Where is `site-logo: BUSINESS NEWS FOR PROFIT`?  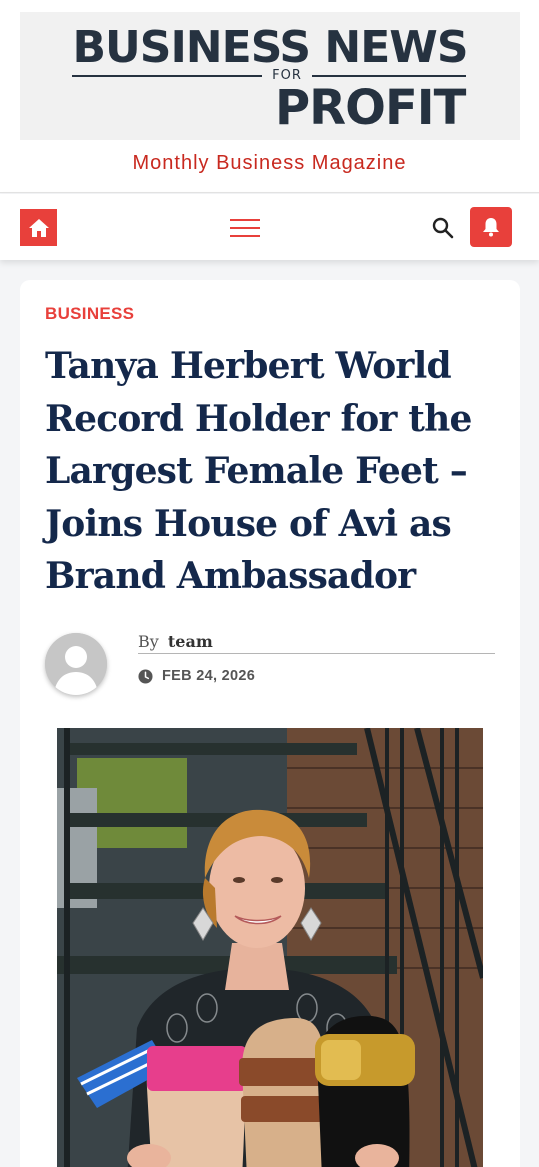 site-logo: BUSINESS NEWS FOR PROFIT is located at coordinates (270, 76).